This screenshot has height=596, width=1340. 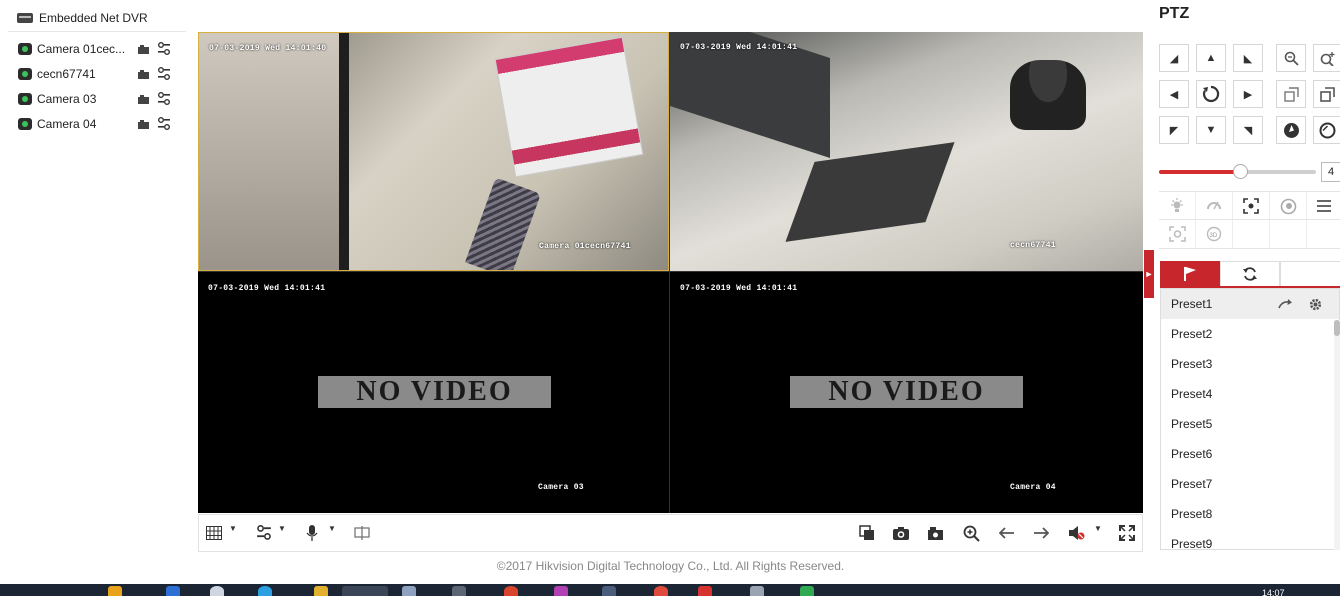 I want to click on video-pane: 07-03-2019 Wed 14:01:41 cecn67741, so click(x=906, y=151).